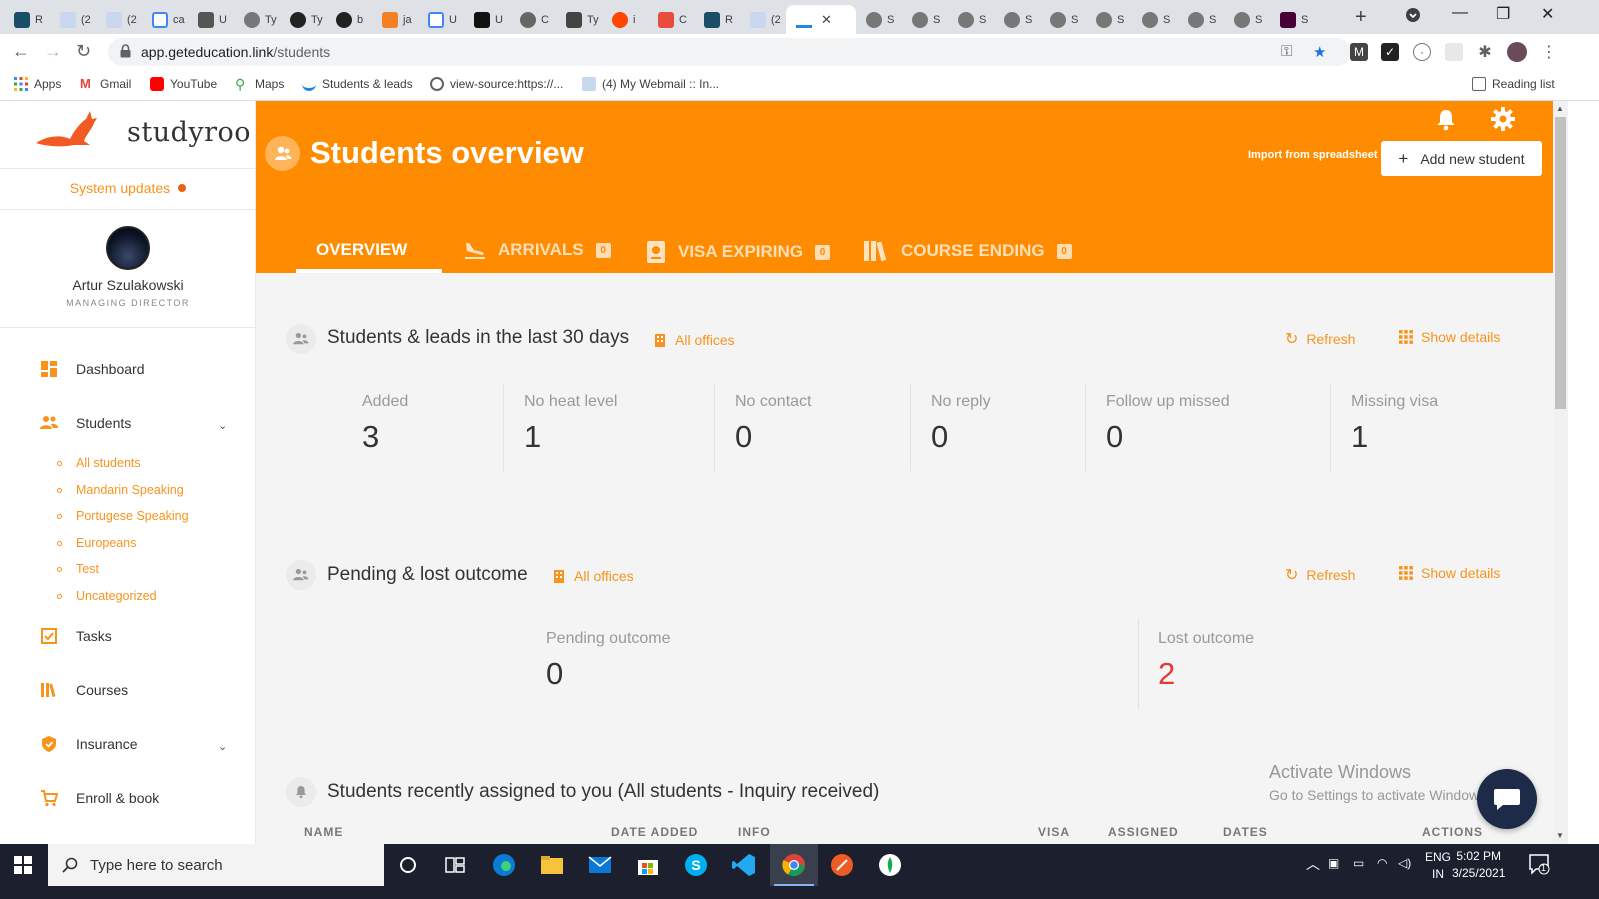 The image size is (1599, 899). I want to click on menu-kebab-icon: ⋮, so click(1549, 52).